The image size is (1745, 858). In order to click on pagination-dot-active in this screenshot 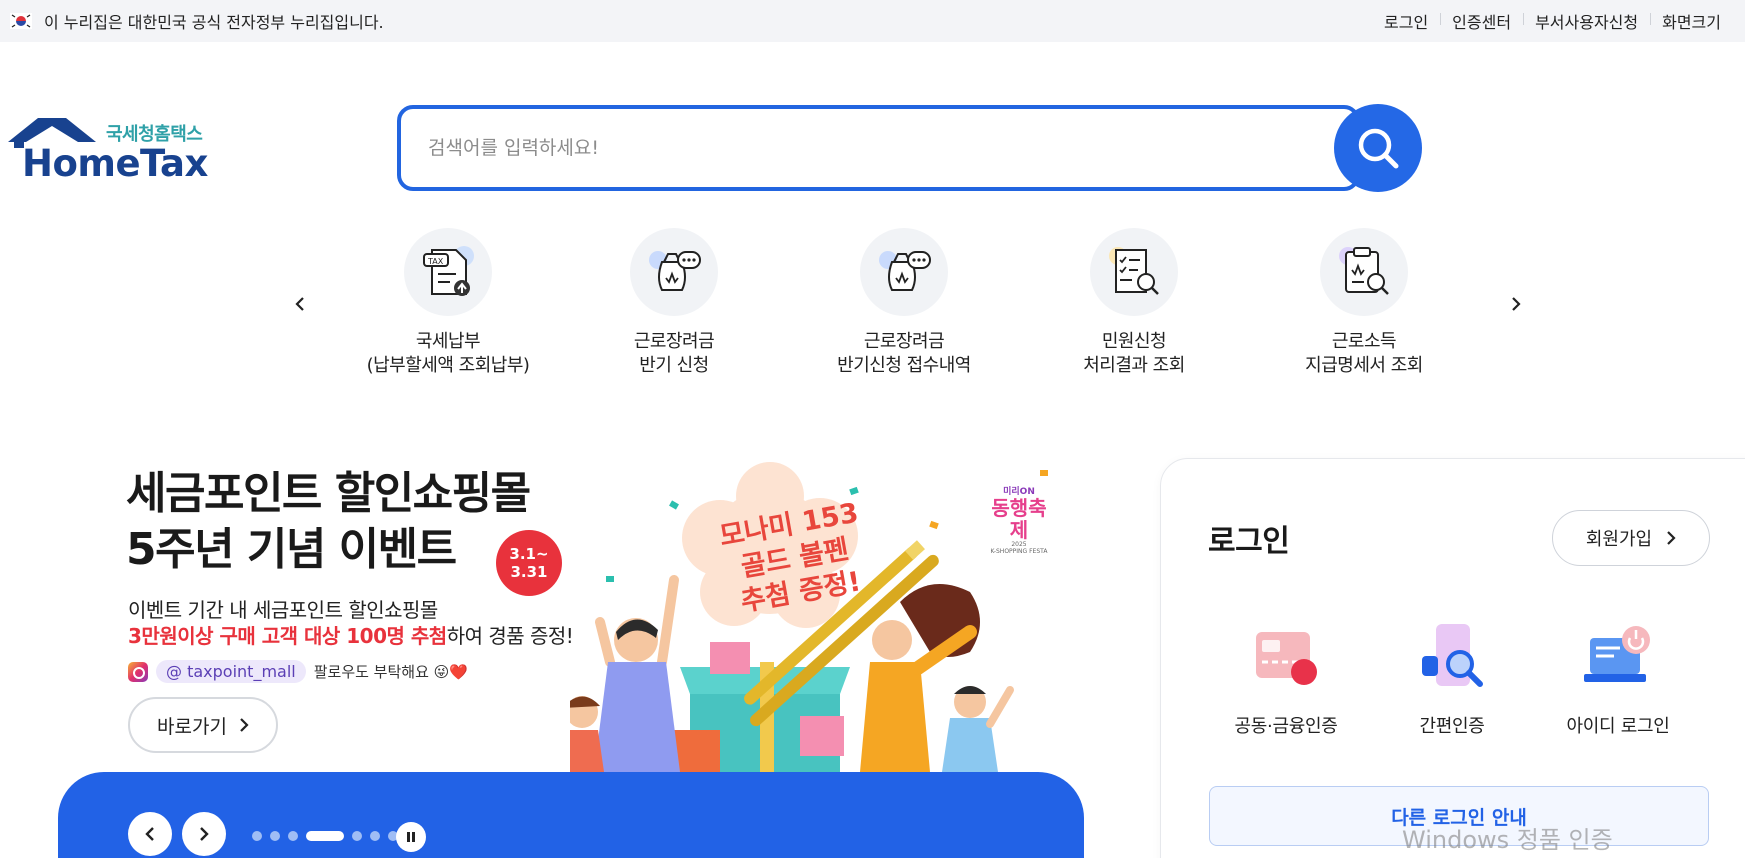, I will do `click(325, 836)`.